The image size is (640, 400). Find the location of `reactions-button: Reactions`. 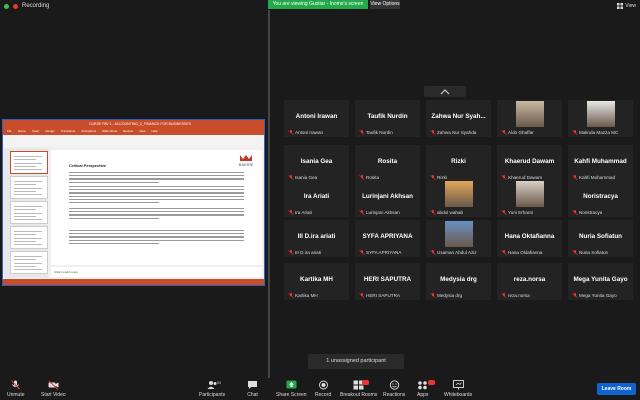

reactions-button: Reactions is located at coordinates (394, 389).